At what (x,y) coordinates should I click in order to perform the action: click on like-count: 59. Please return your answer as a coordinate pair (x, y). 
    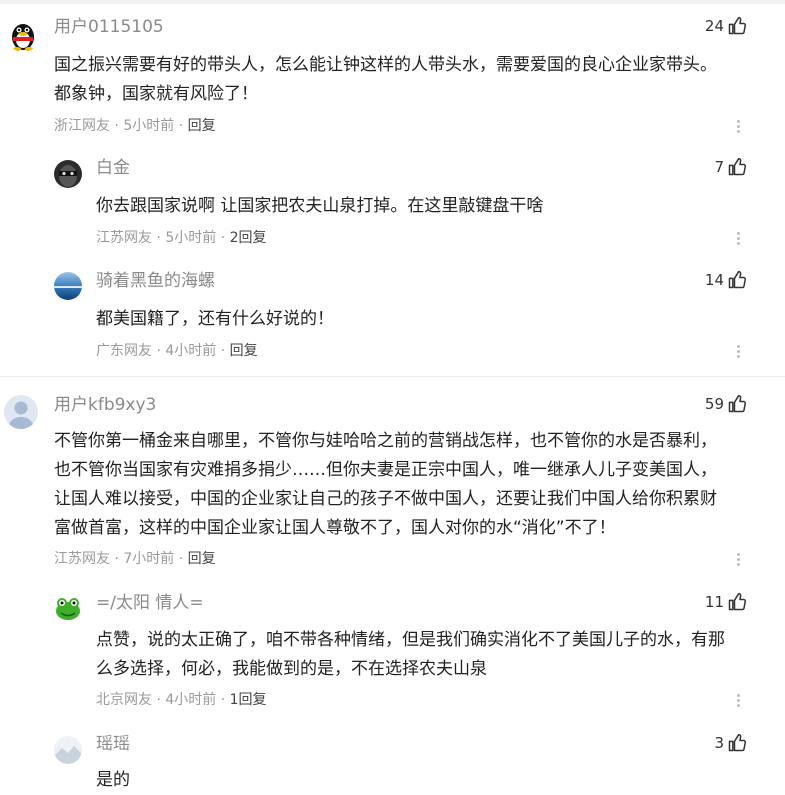
    Looking at the image, I should click on (714, 404).